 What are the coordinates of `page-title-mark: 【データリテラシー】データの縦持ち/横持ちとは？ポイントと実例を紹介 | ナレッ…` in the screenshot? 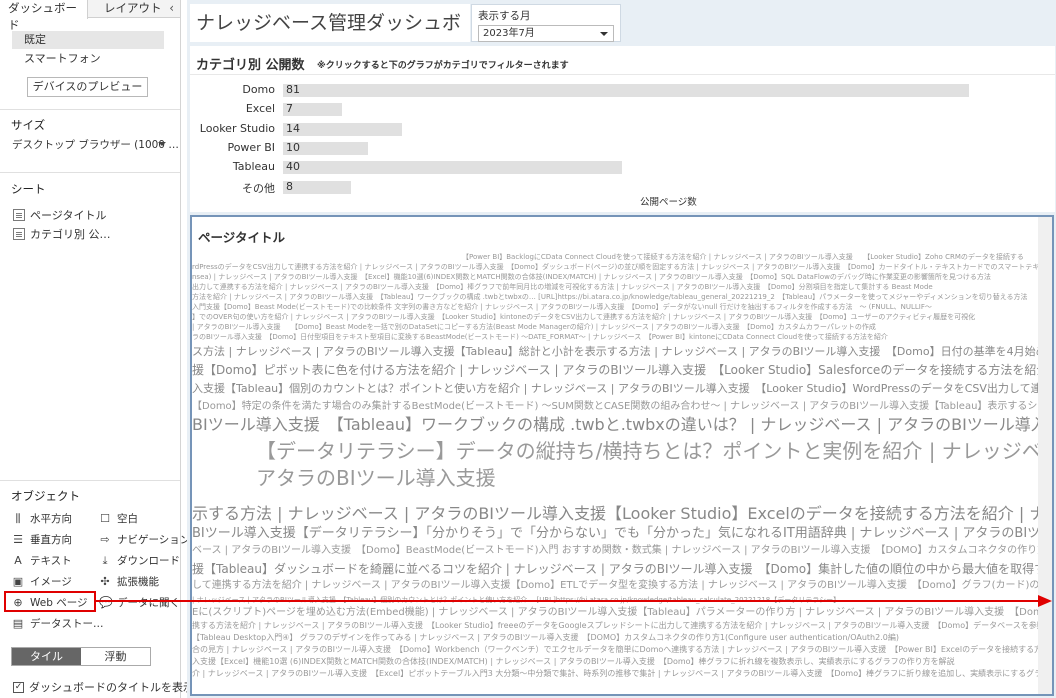 It's located at (654, 451).